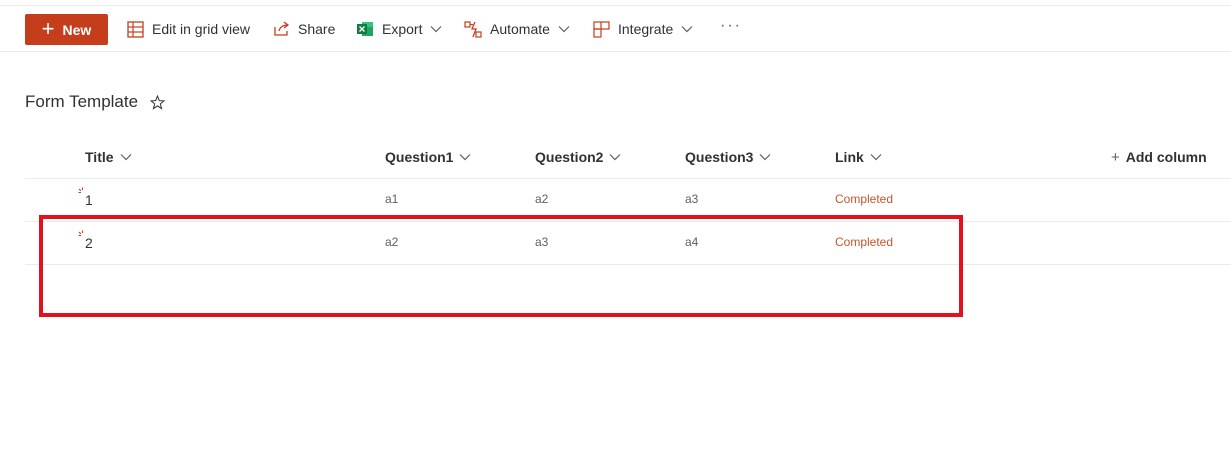 This screenshot has width=1231, height=471. I want to click on more-icon: ···, so click(731, 26).